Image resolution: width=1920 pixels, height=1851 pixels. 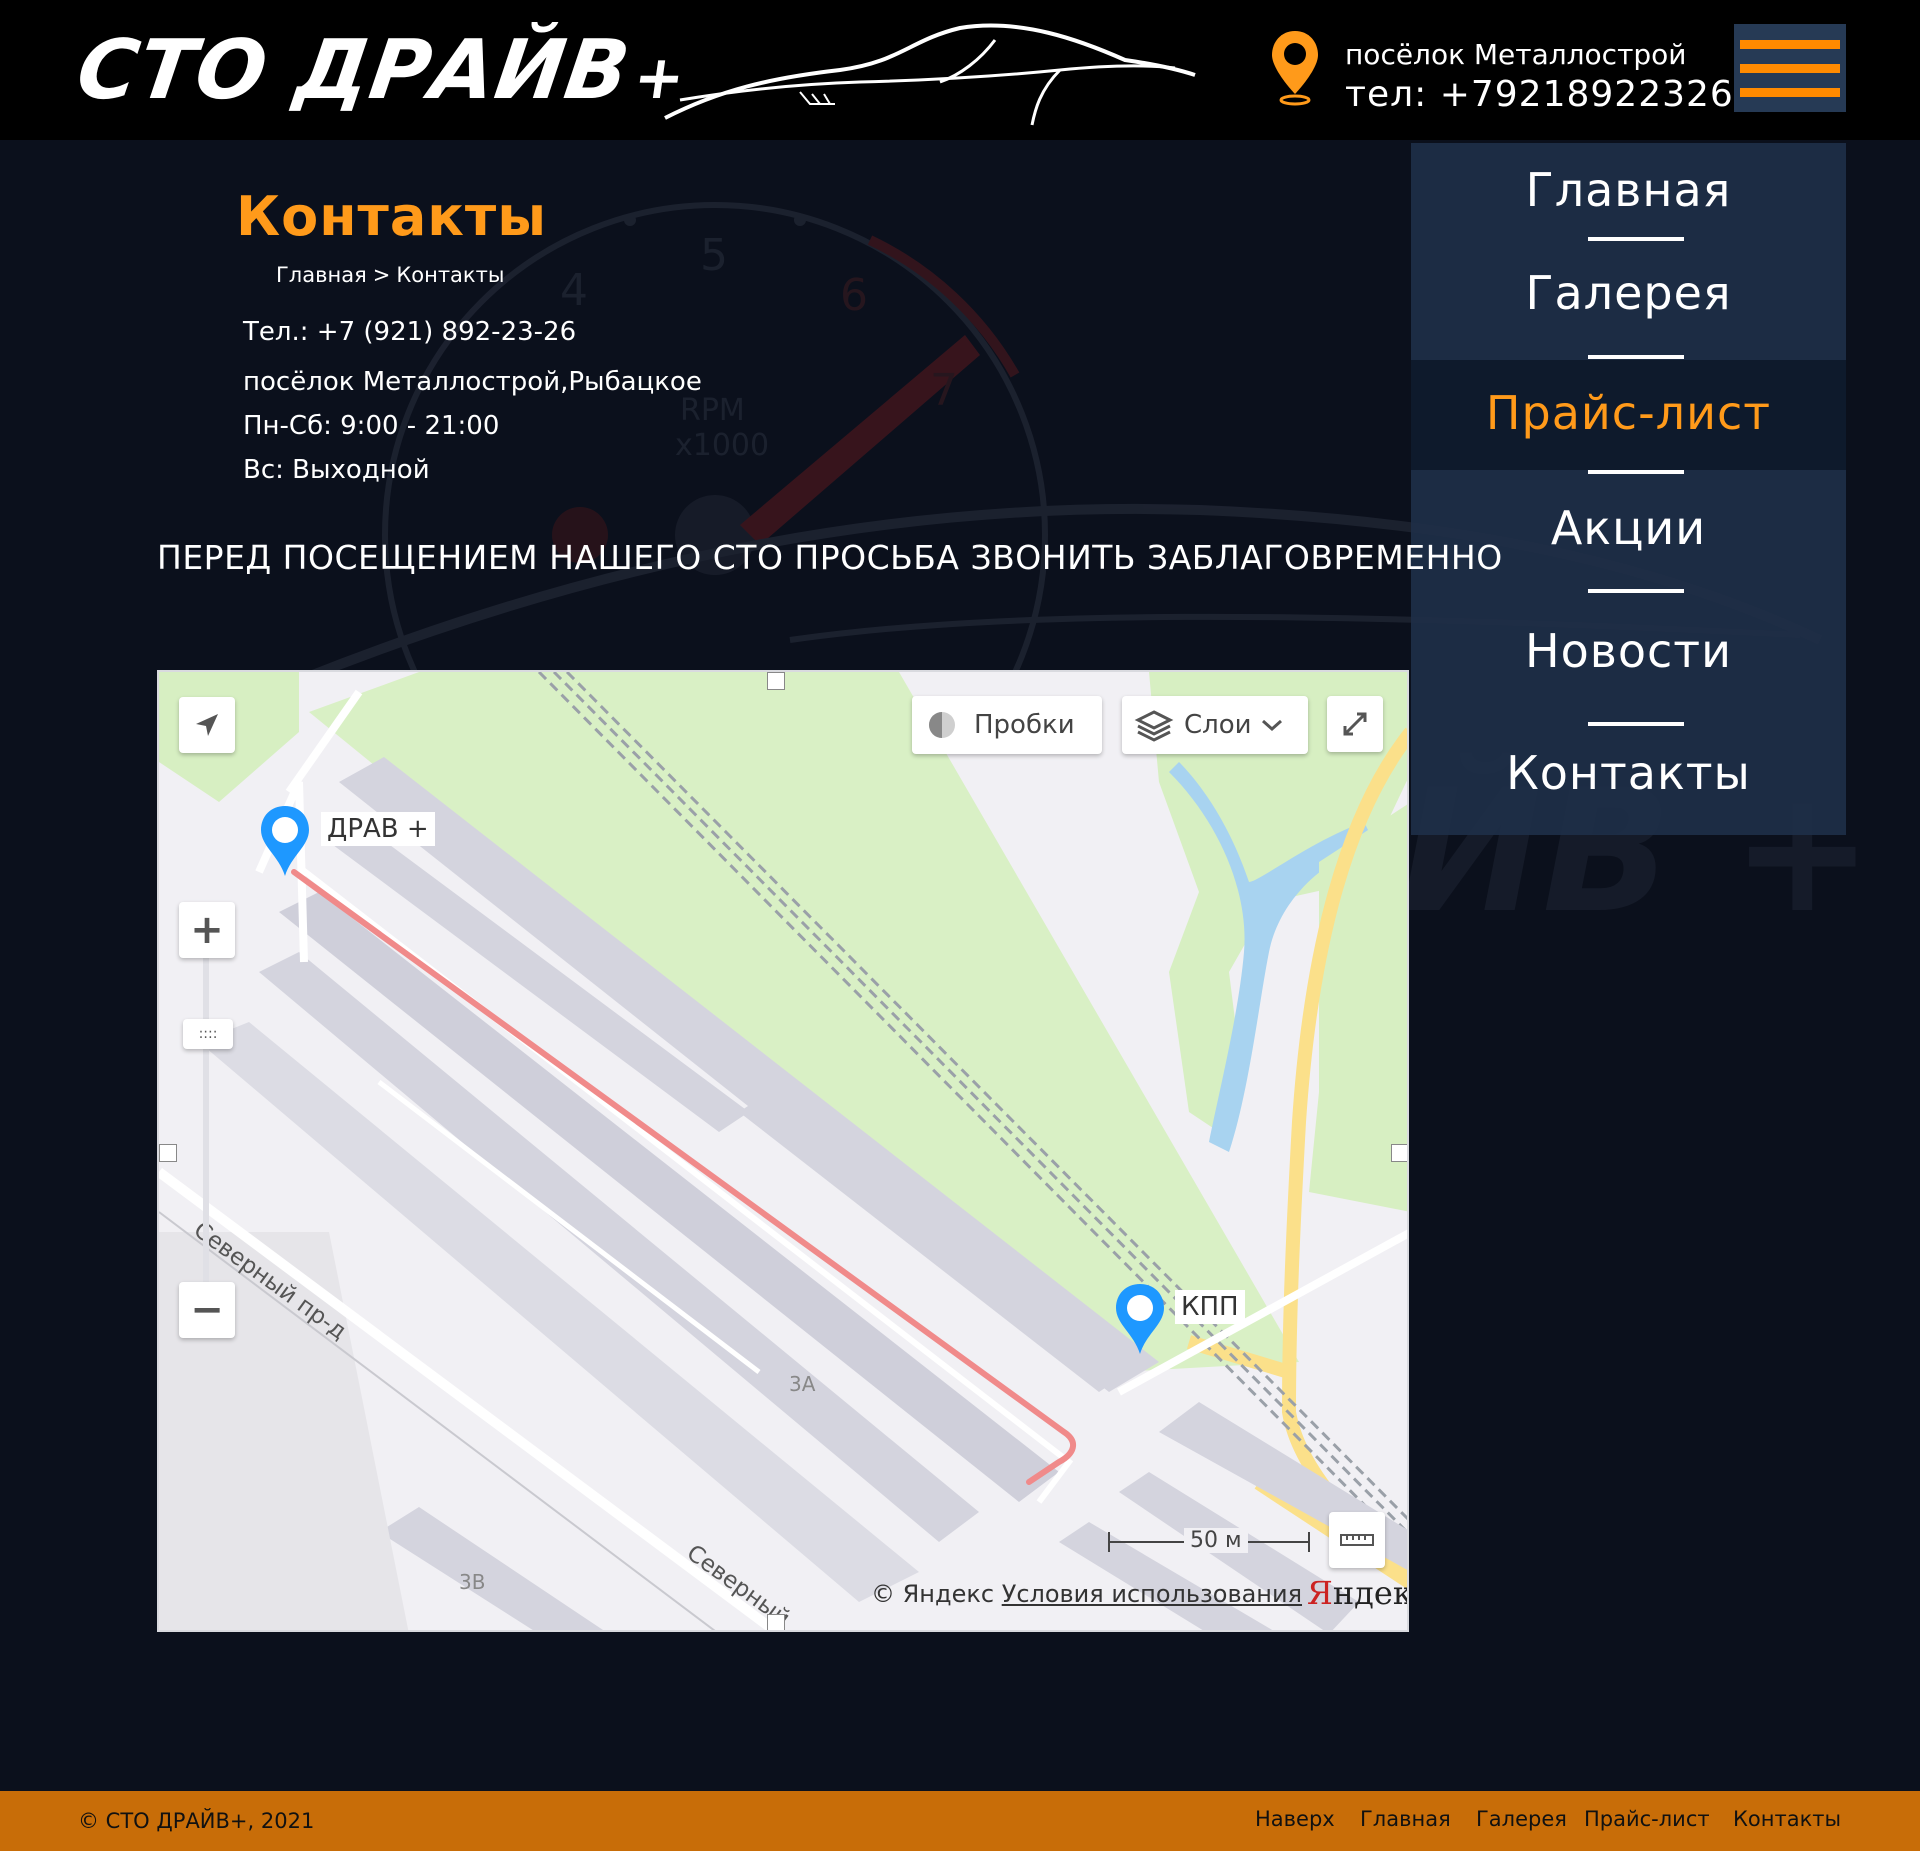 What do you see at coordinates (1647, 1819) in the screenshot?
I see `footer-link-price-list: Прайс-лист` at bounding box center [1647, 1819].